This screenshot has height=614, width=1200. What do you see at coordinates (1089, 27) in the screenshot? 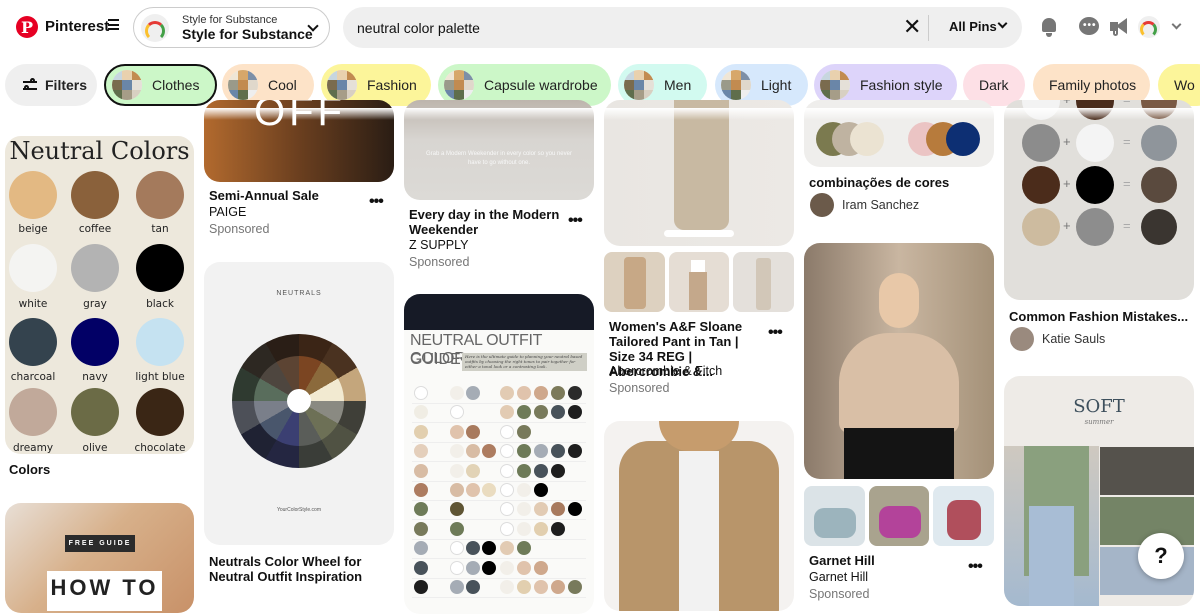
I see `chat-icon: •••` at bounding box center [1089, 27].